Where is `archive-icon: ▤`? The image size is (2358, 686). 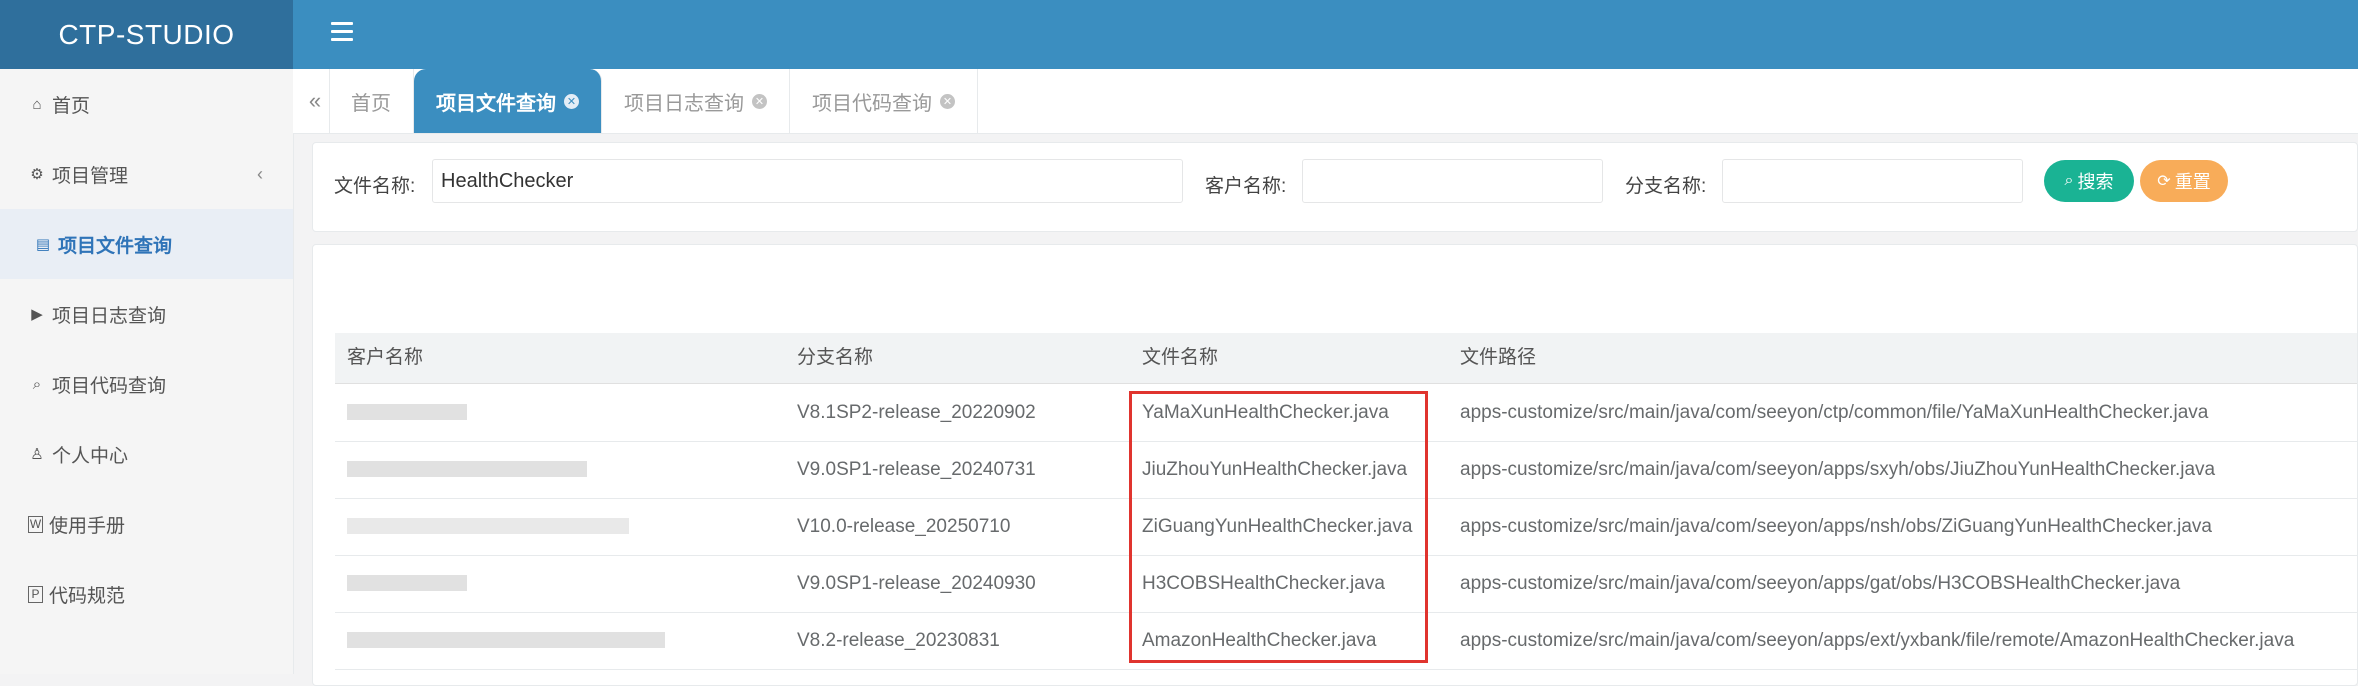 archive-icon: ▤ is located at coordinates (43, 244).